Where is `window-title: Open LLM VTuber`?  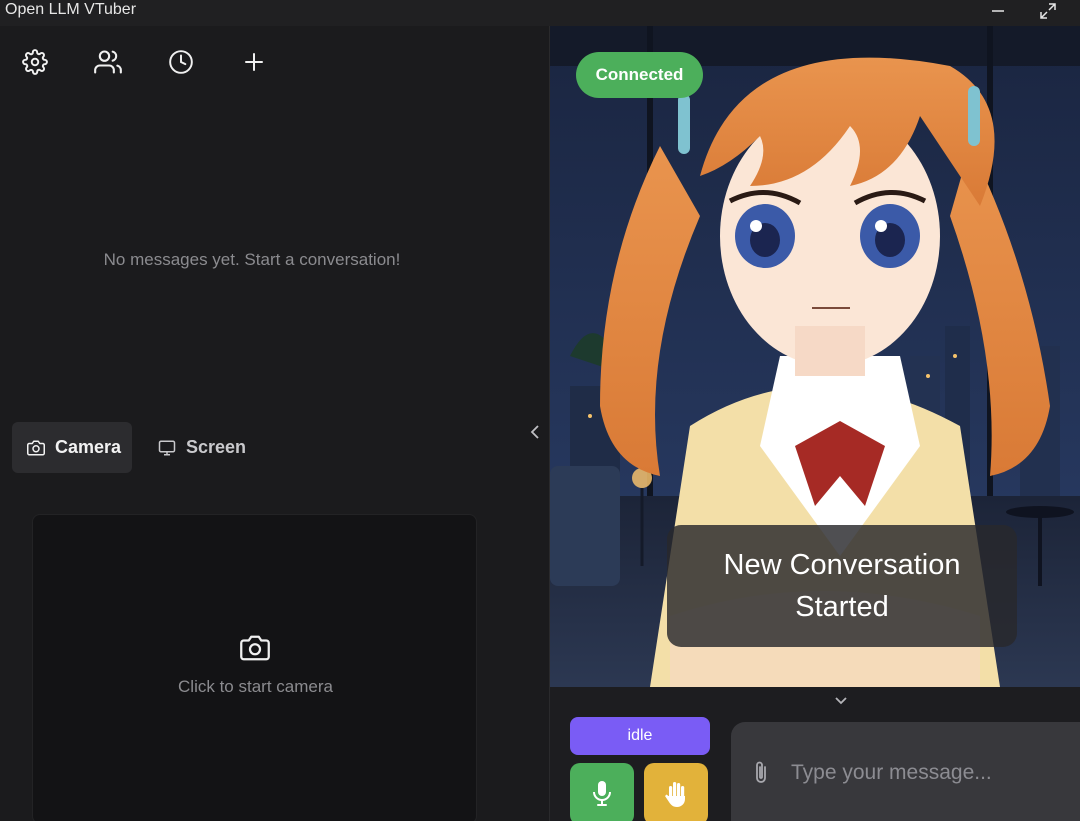
window-title: Open LLM VTuber is located at coordinates (71, 9).